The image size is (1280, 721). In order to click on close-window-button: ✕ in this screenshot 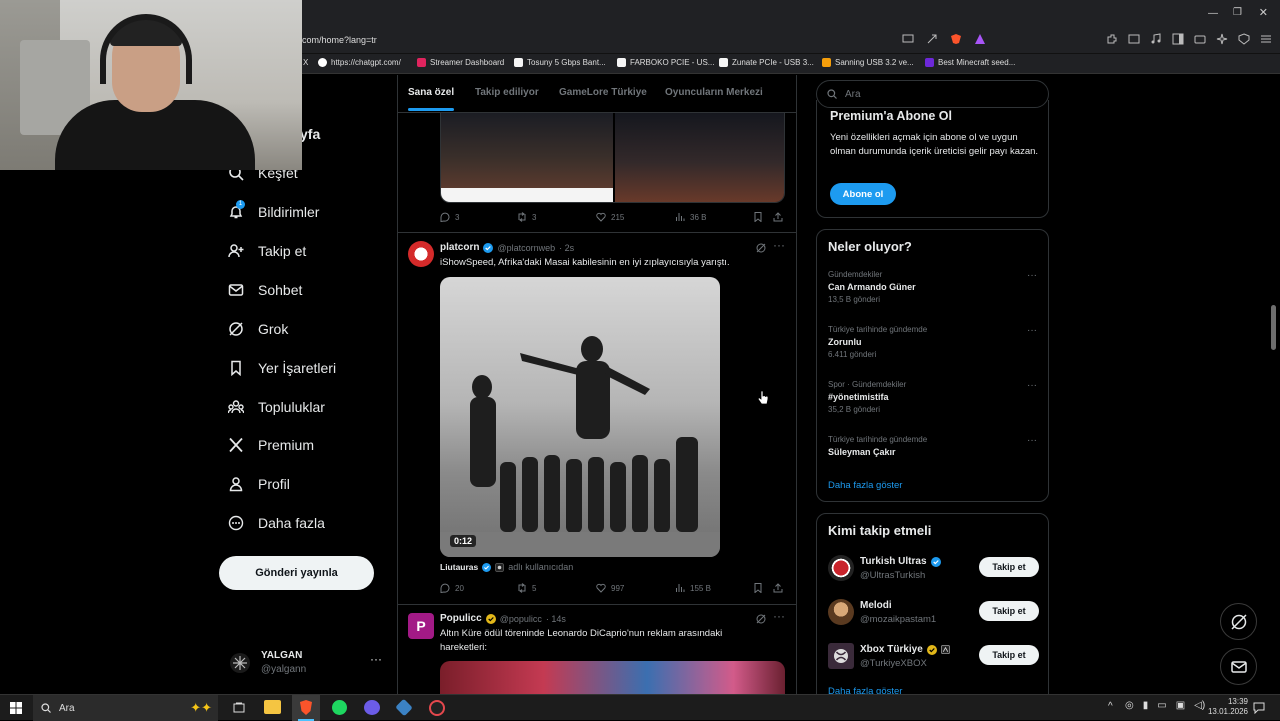, I will do `click(1263, 12)`.